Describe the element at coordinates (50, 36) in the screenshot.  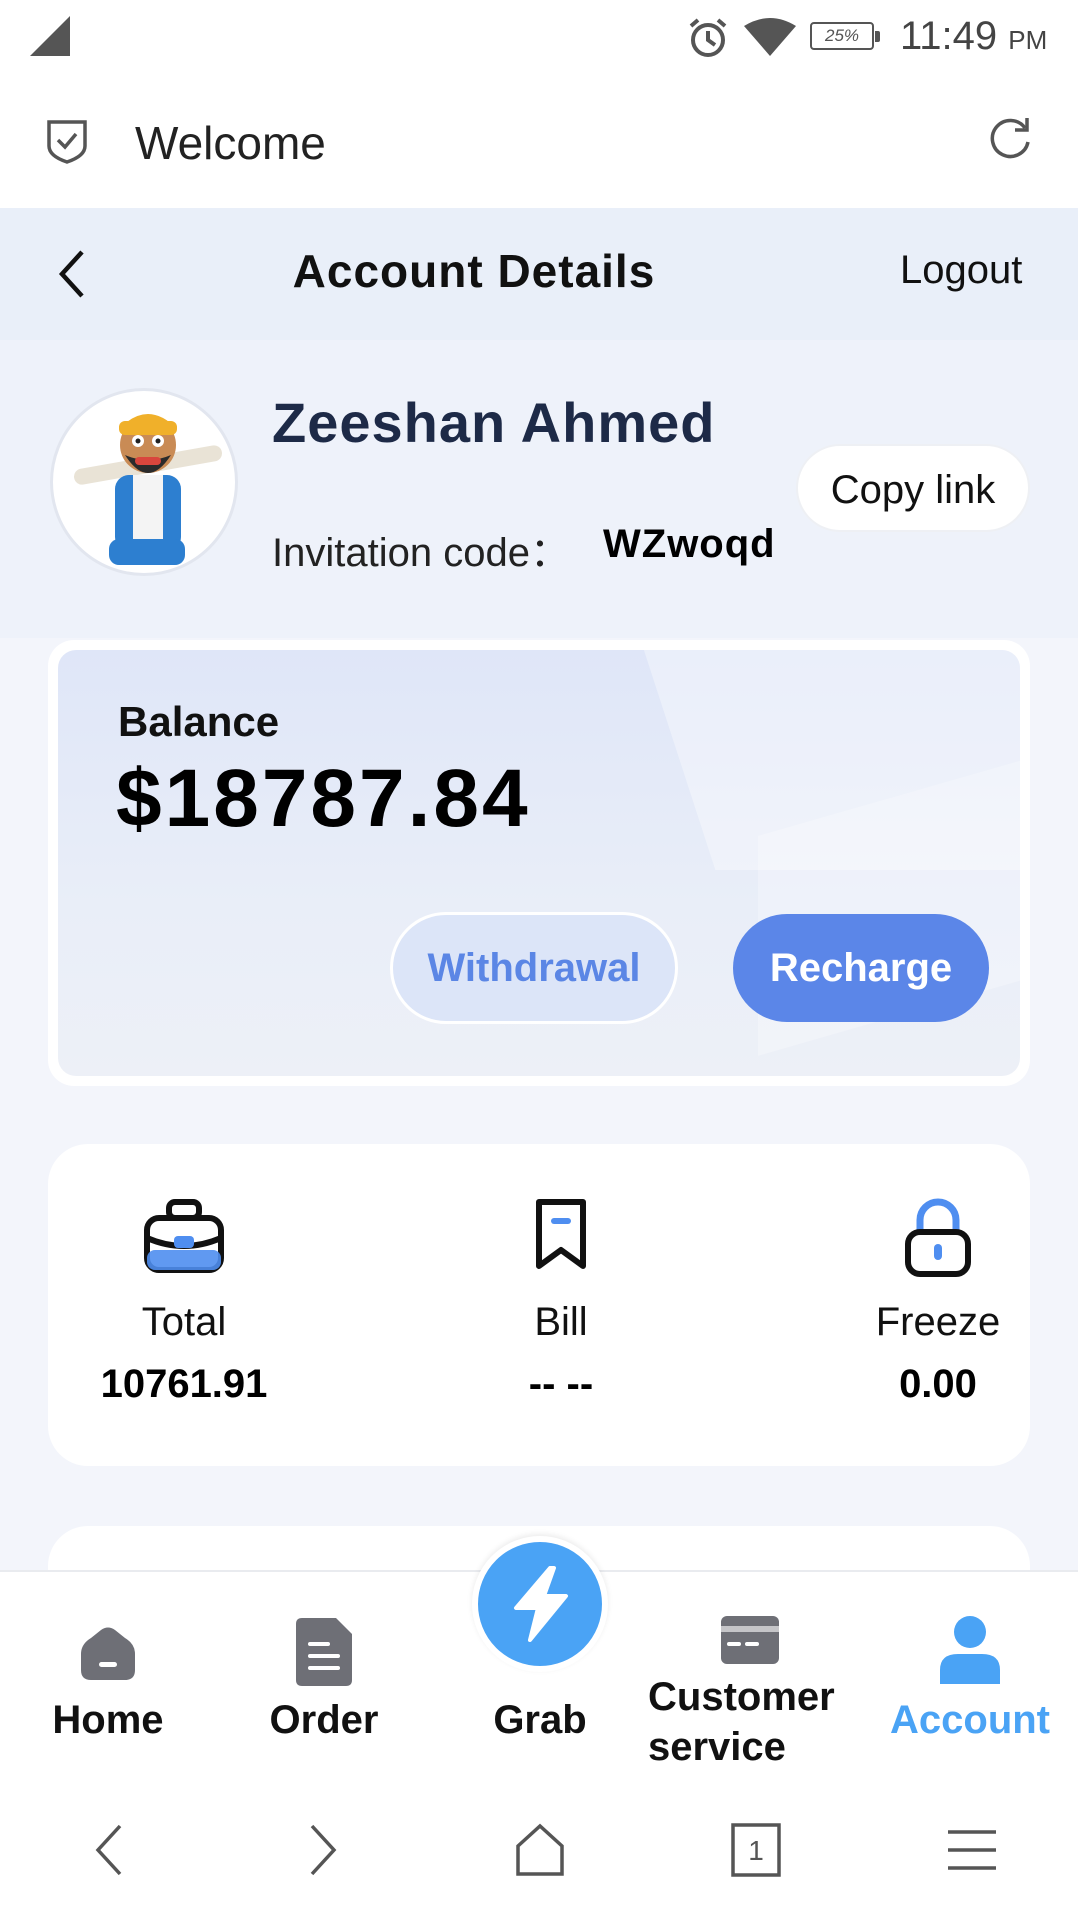
I see `signal-icon` at that location.